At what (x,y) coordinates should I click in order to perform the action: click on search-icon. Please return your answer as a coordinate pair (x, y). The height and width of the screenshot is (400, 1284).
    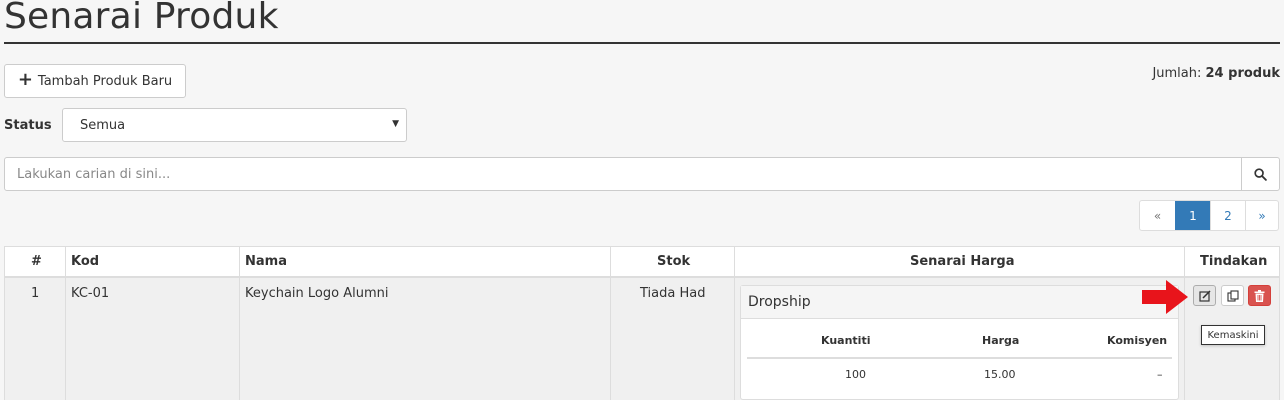
    Looking at the image, I should click on (1260, 174).